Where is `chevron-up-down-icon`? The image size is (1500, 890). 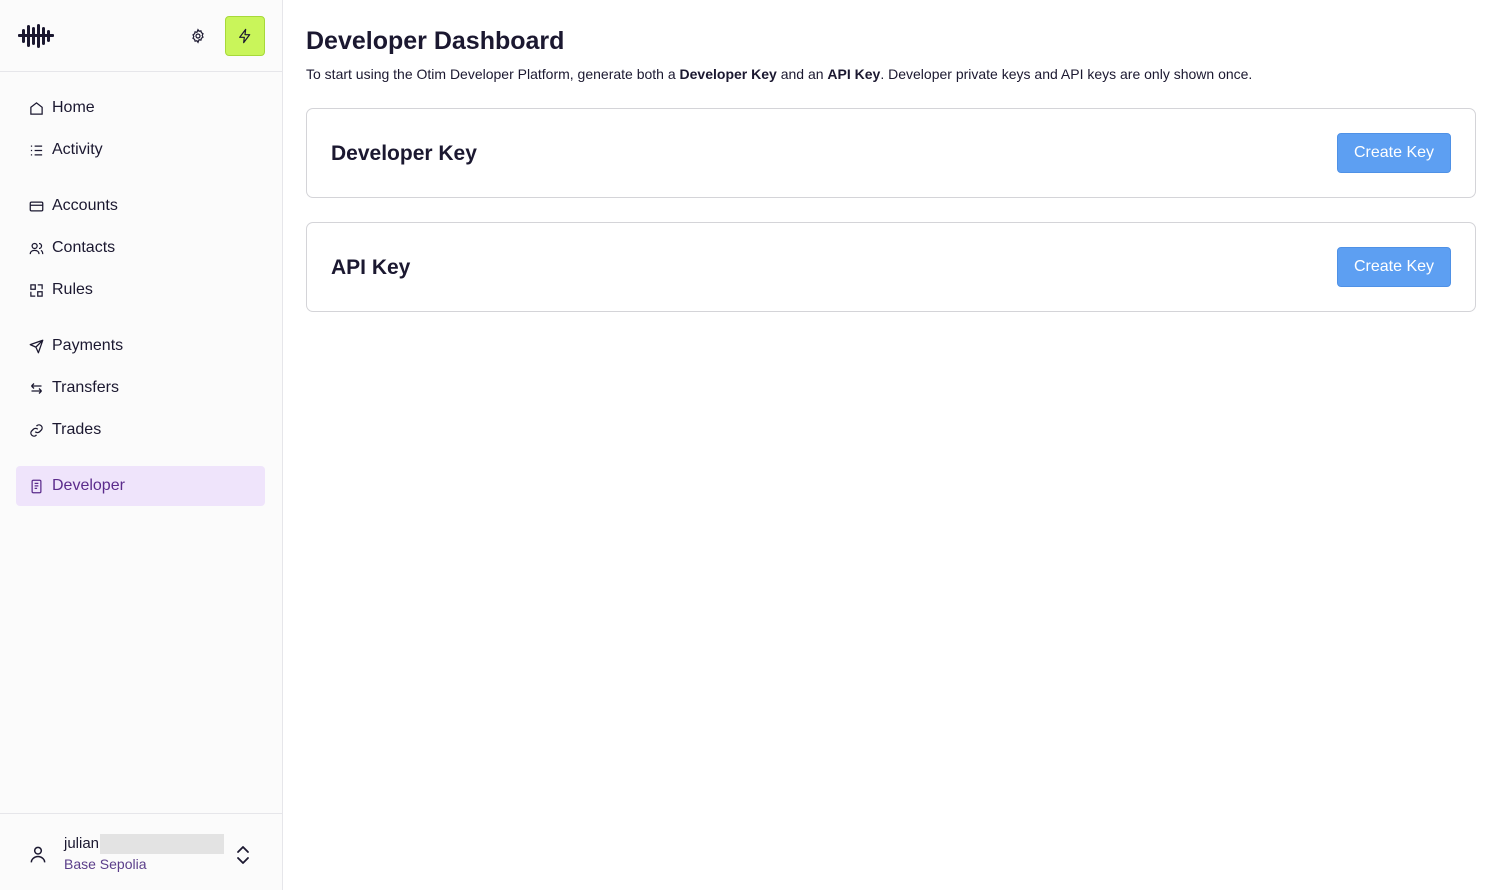 chevron-up-down-icon is located at coordinates (243, 855).